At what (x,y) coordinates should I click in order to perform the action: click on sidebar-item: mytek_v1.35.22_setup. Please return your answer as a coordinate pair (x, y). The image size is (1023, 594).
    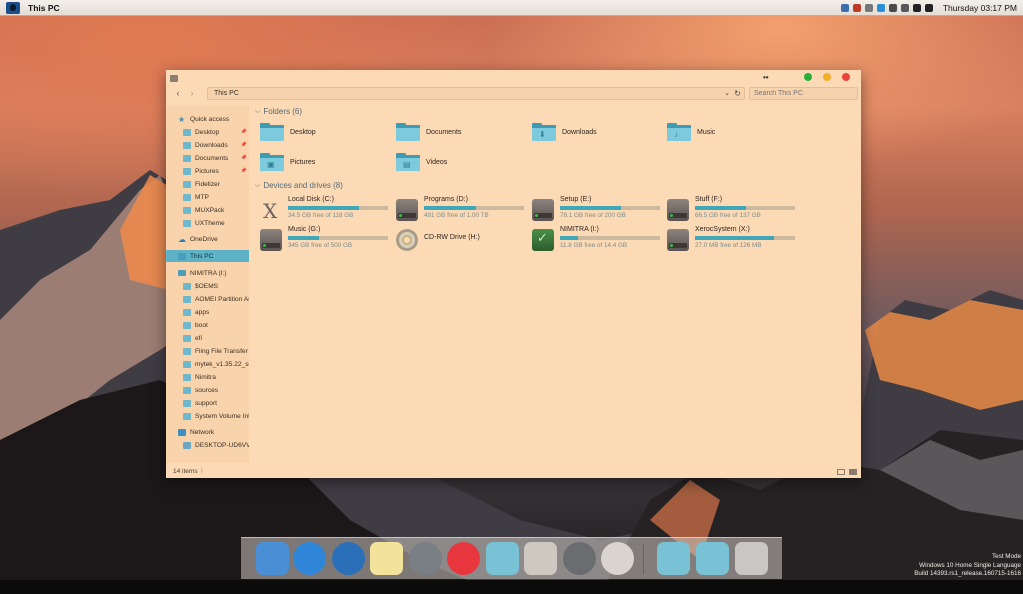
    Looking at the image, I should click on (207, 364).